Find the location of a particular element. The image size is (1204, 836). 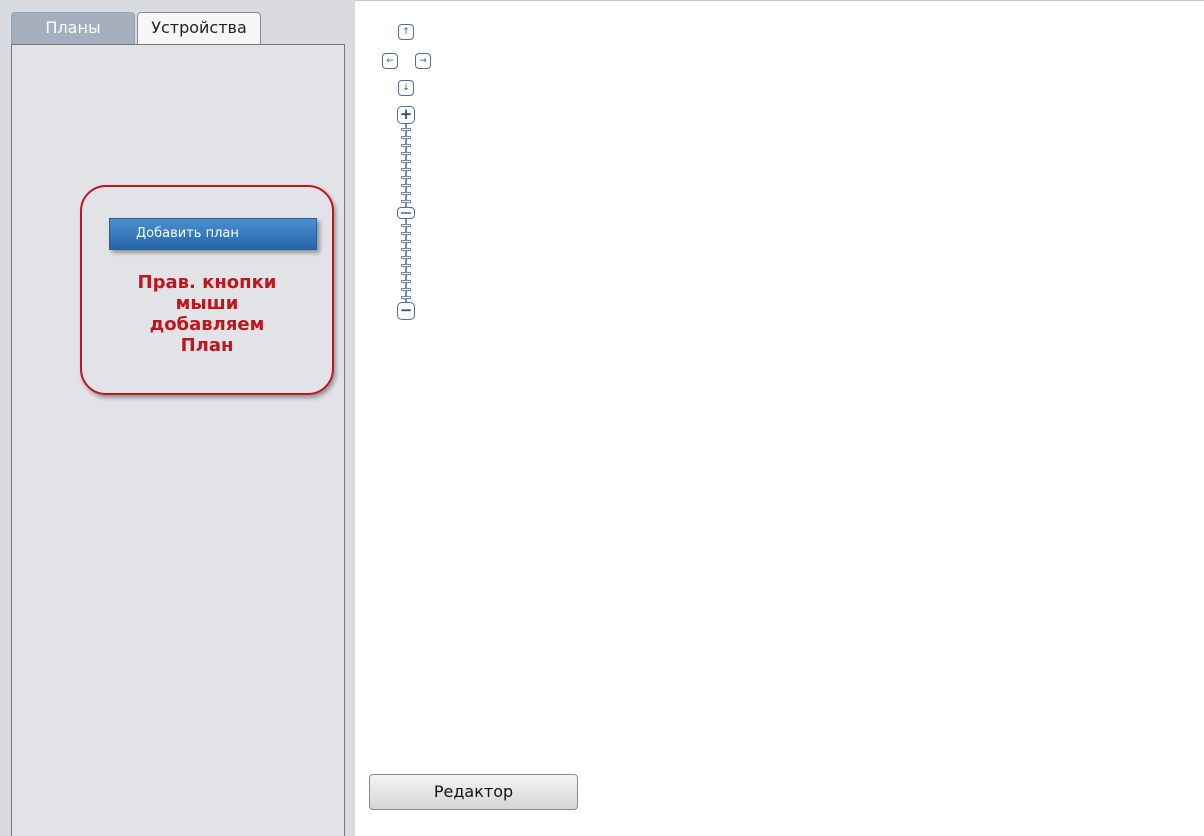

plus-icon: + is located at coordinates (406, 114).